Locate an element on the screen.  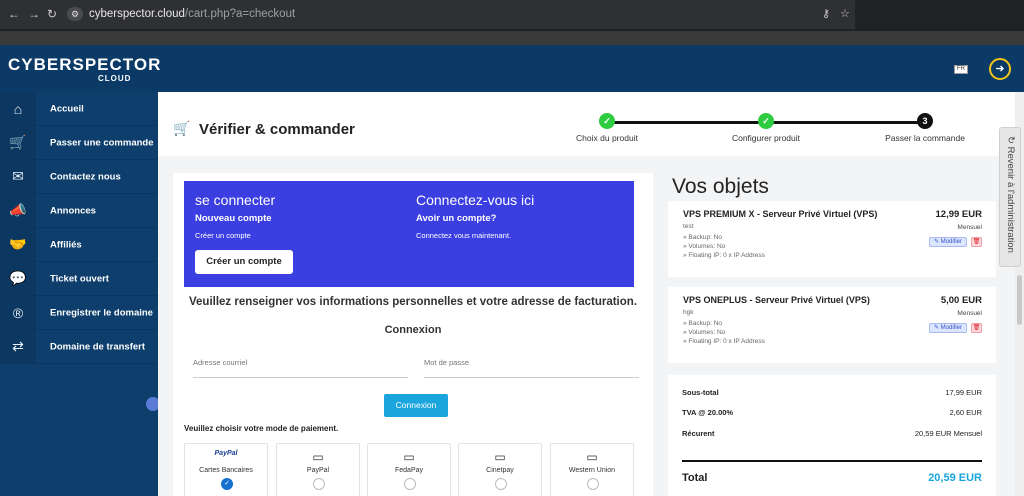
key-icon: ⚷ is located at coordinates (826, 13).